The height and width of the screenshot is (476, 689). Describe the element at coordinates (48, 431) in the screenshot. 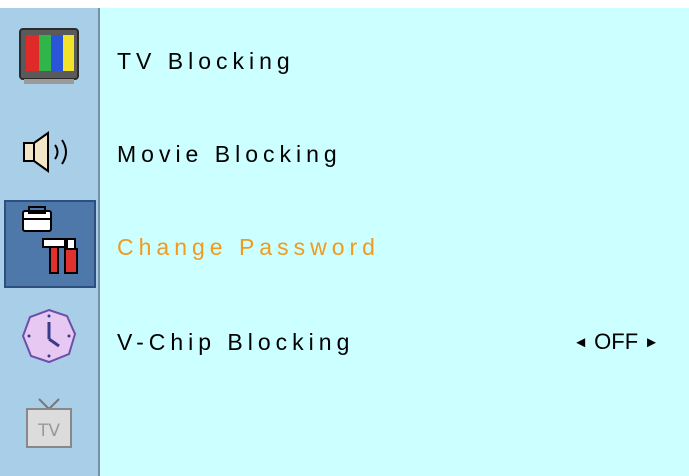

I see `svg-text: TV` at that location.